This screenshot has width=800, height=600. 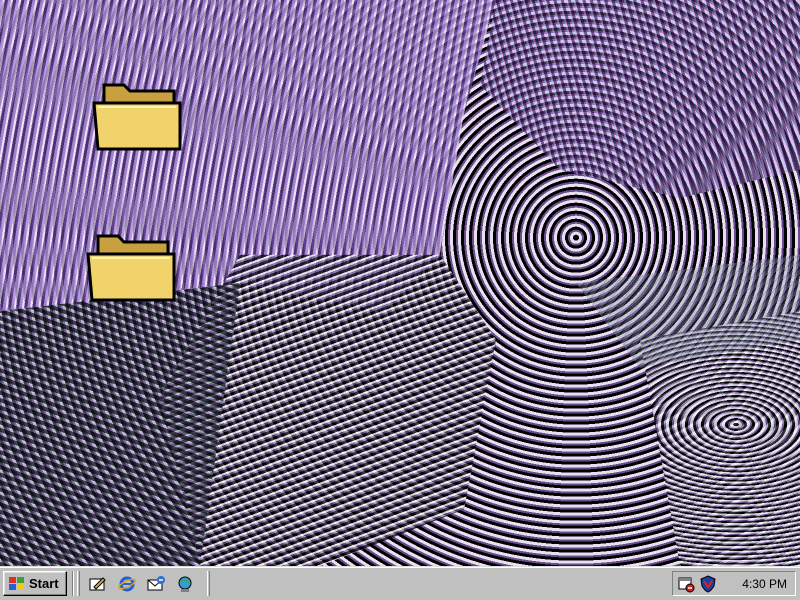 What do you see at coordinates (17, 584) in the screenshot?
I see `windows-logo-icon` at bounding box center [17, 584].